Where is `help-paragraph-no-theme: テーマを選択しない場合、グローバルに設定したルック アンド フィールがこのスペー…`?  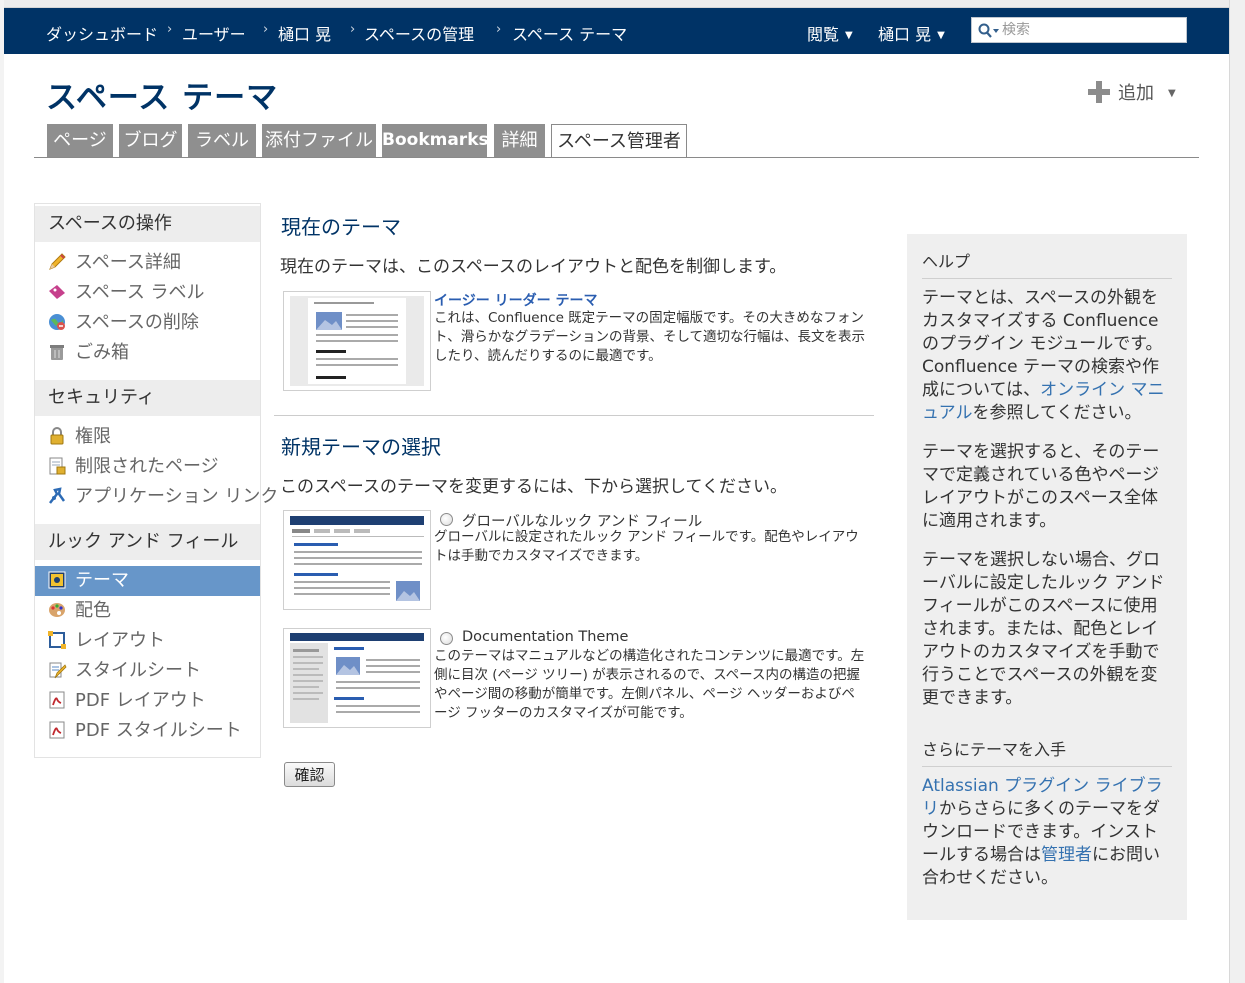
help-paragraph-no-theme: テーマを選択しない場合、グローバルに設定したルック アンド フィールがこのスペー… is located at coordinates (1043, 629).